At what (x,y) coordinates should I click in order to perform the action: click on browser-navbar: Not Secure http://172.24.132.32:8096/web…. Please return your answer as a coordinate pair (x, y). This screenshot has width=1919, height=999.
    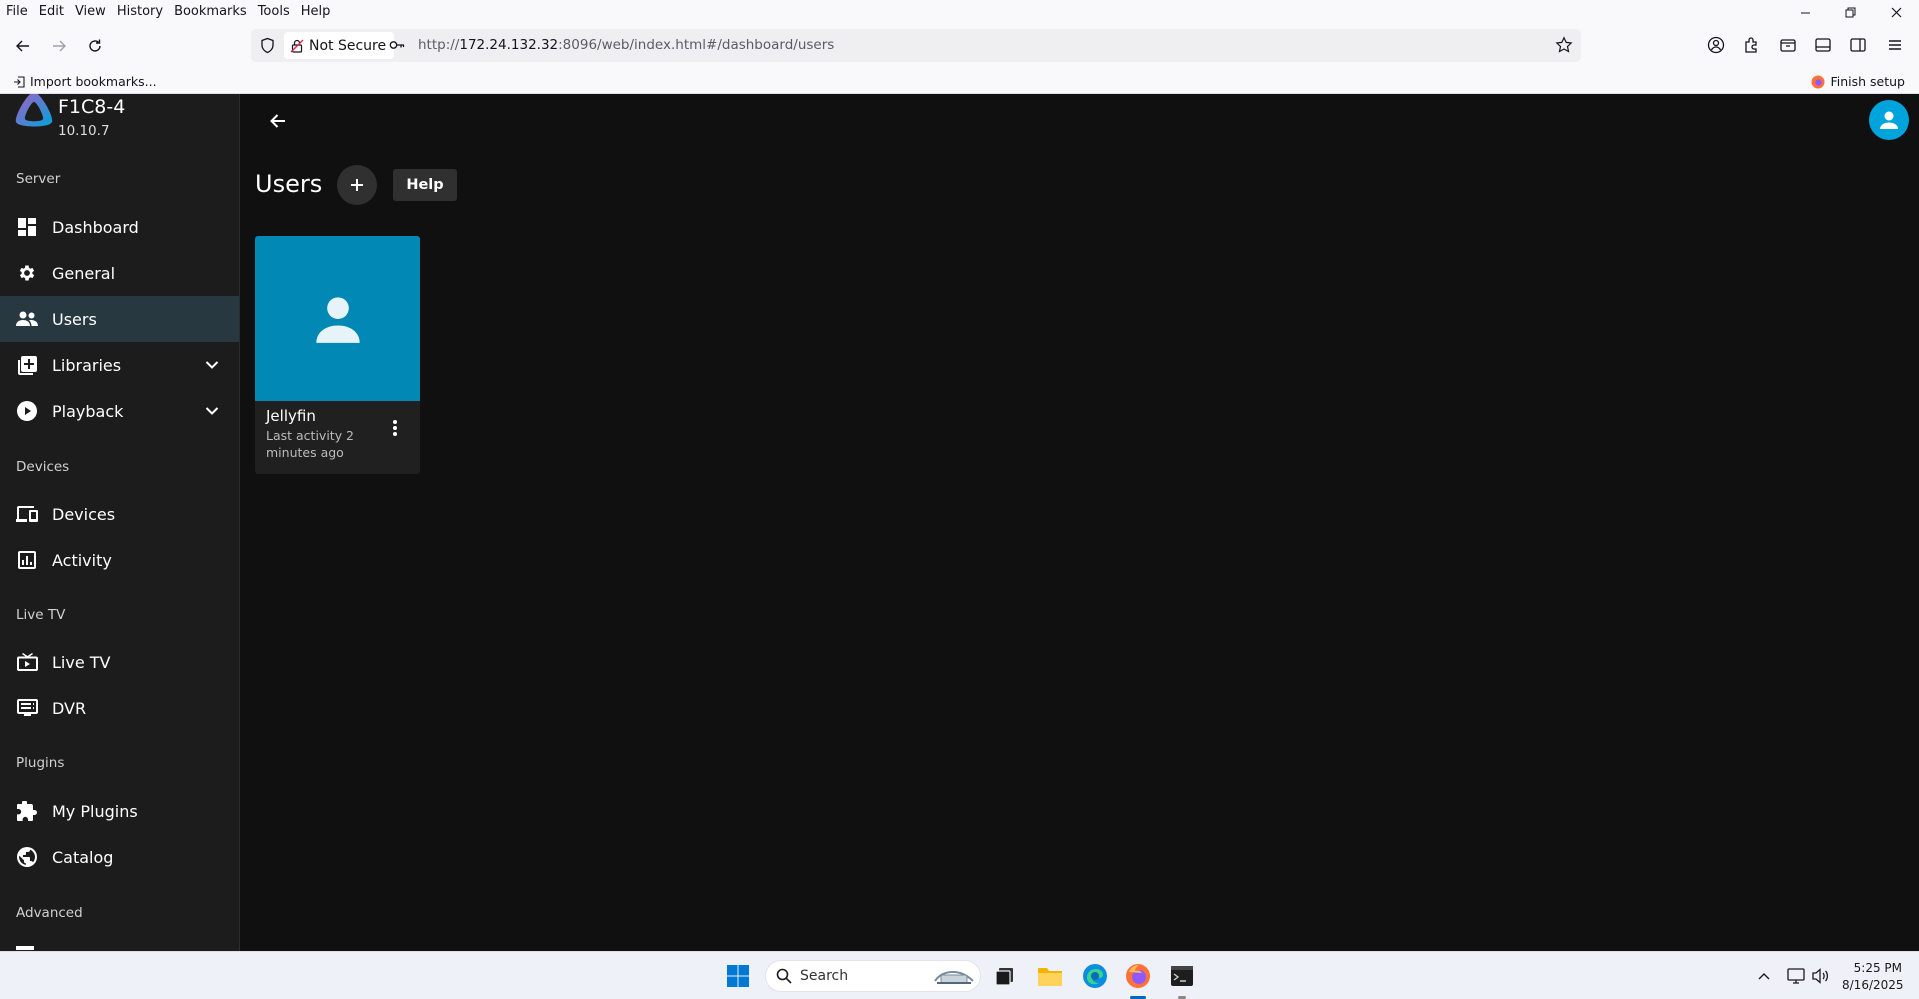
    Looking at the image, I should click on (959, 45).